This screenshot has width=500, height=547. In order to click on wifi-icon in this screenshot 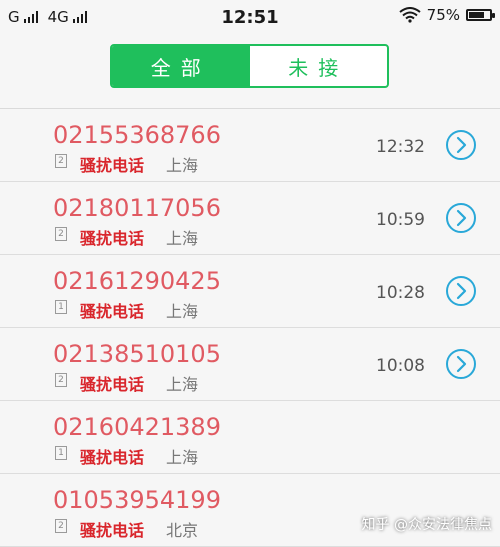, I will do `click(410, 15)`.